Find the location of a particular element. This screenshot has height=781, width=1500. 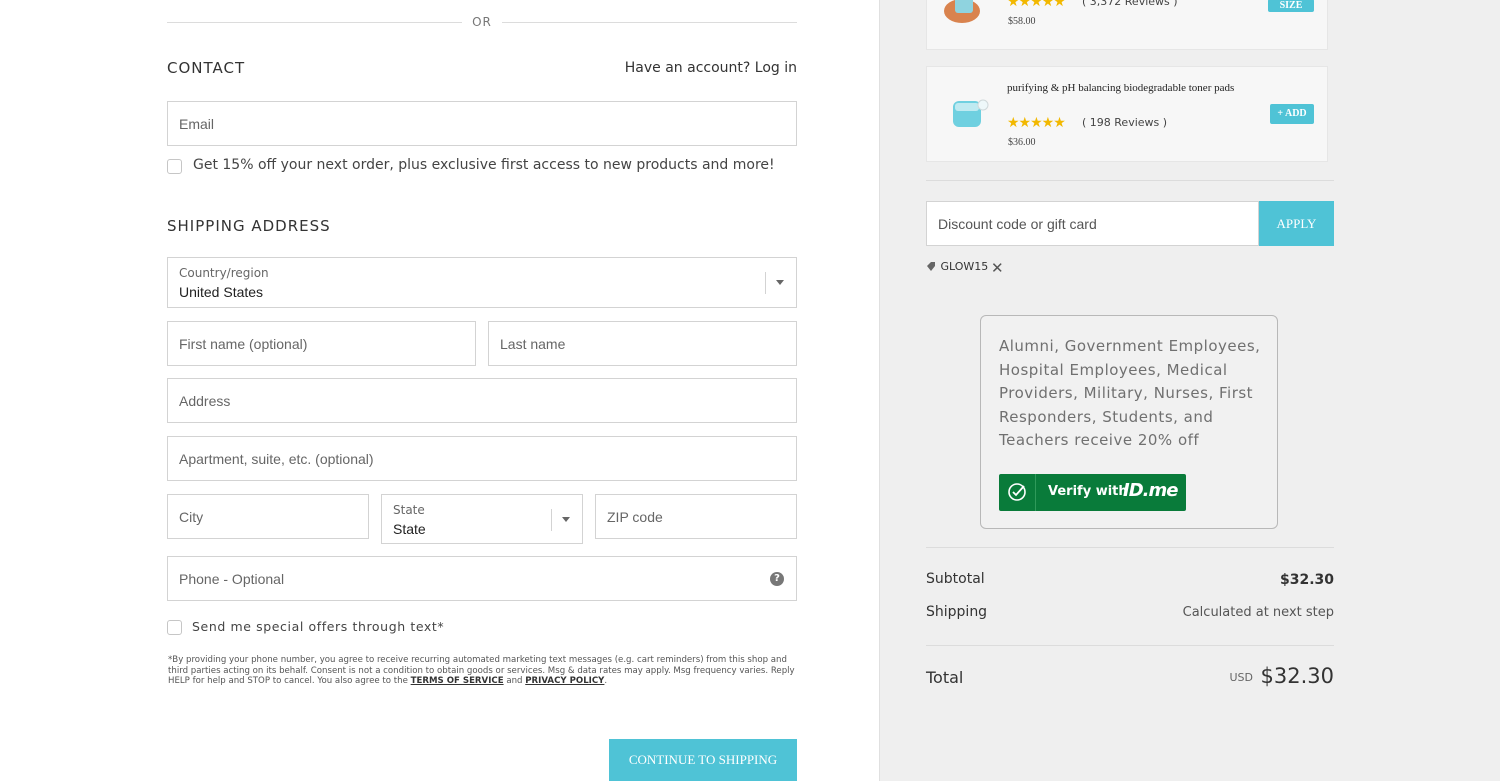

zip-placeholder: ZIP code is located at coordinates (635, 516).